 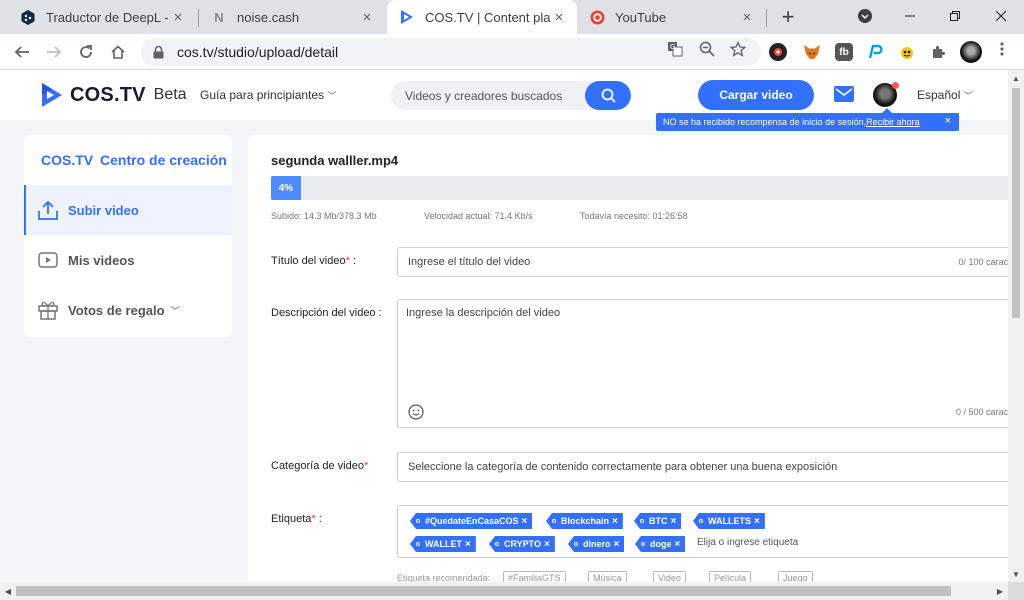 I want to click on tab-noisecash: N noise.cash ×, so click(x=292, y=17).